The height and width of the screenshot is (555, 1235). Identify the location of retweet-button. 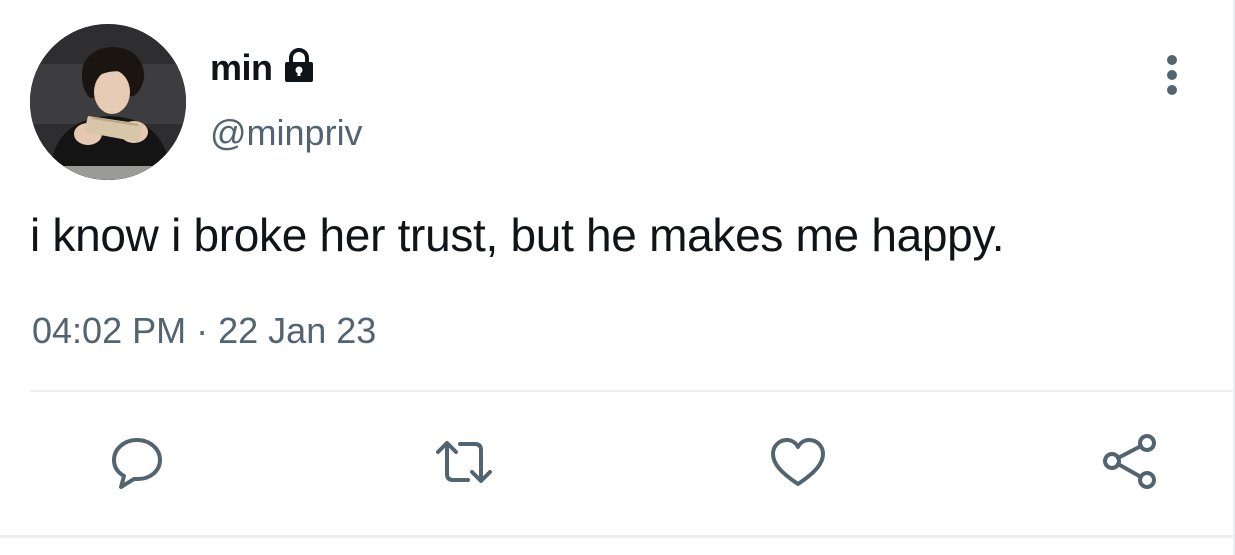
(464, 462).